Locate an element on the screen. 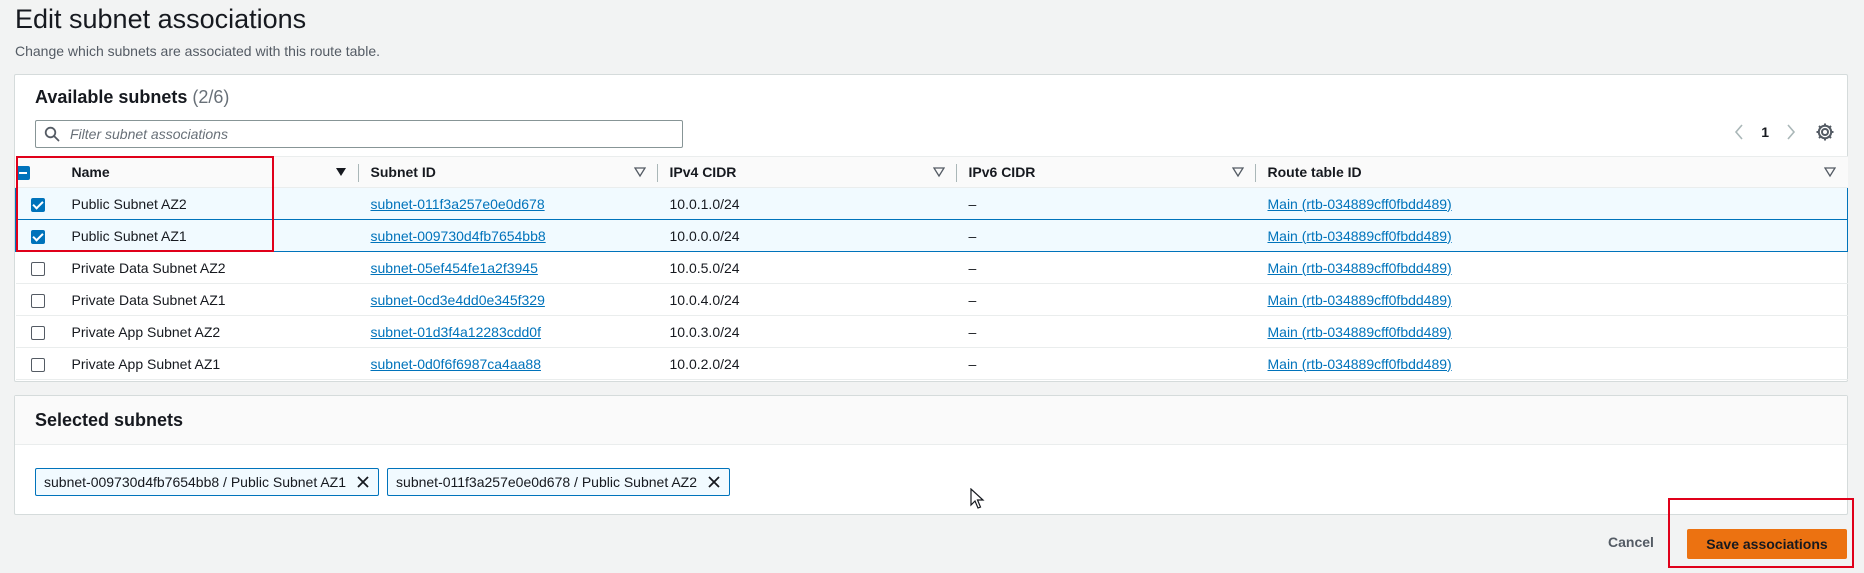 This screenshot has width=1864, height=573. available-subnets-title: Available subnets is located at coordinates (111, 97).